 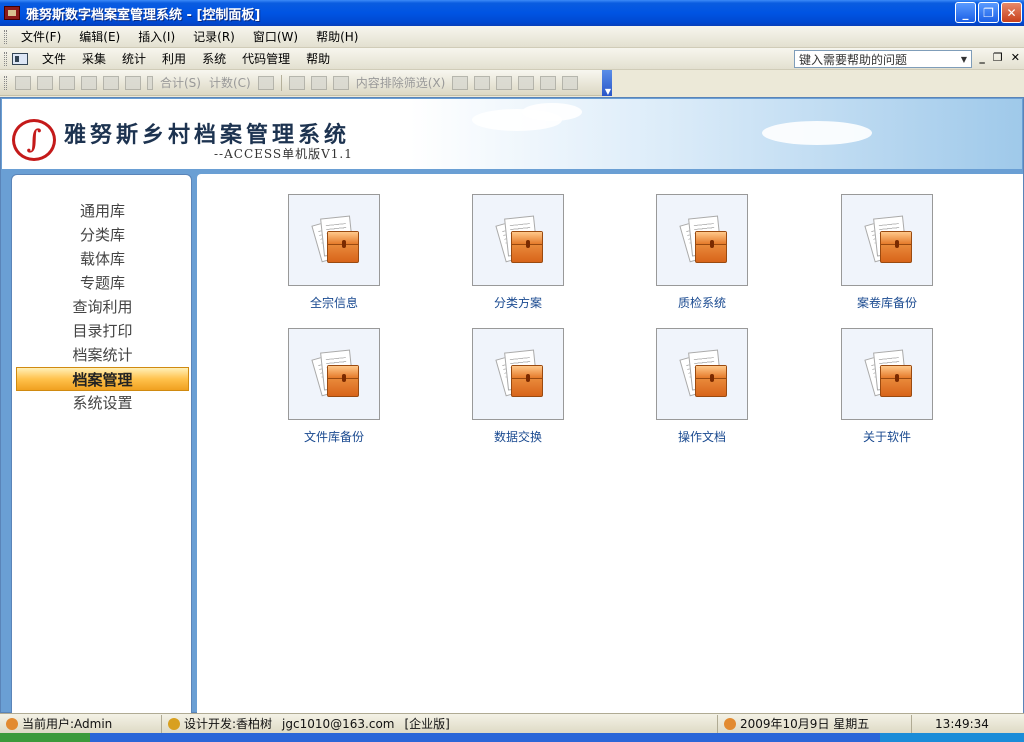 What do you see at coordinates (174, 58) in the screenshot?
I see `menu2-use: 利用` at bounding box center [174, 58].